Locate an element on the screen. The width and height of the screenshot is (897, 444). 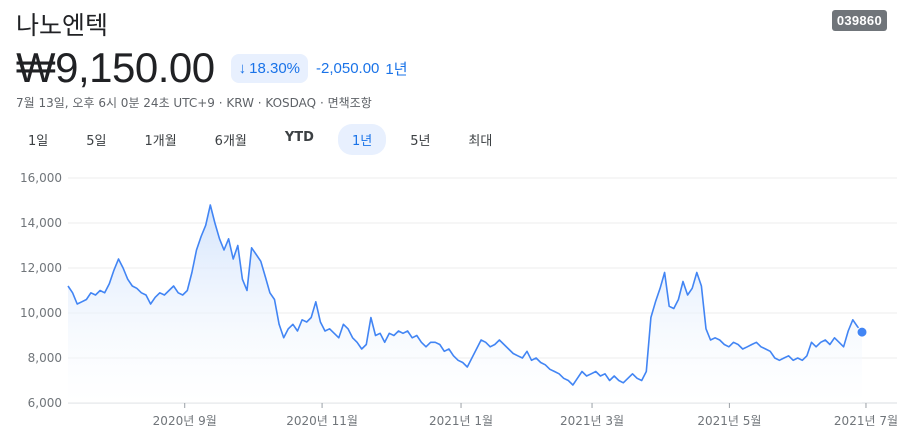
x-tick-label: 2021년 5월 is located at coordinates (729, 421).